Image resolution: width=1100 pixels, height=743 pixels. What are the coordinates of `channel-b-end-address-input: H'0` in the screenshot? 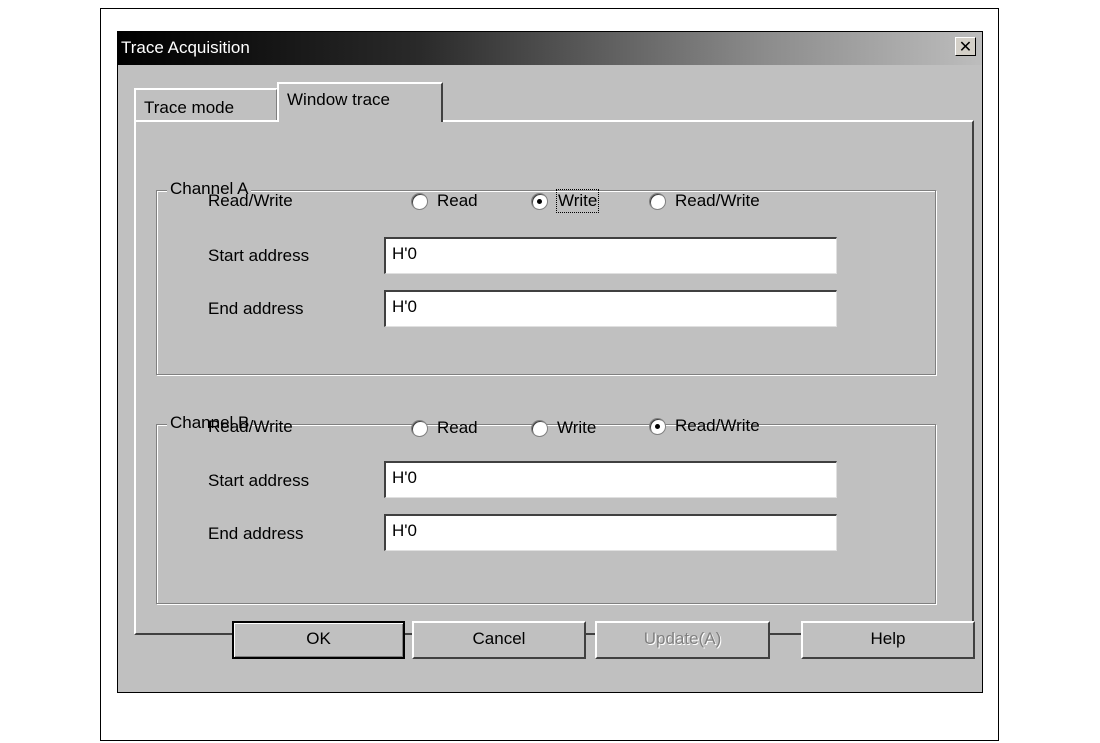 It's located at (610, 532).